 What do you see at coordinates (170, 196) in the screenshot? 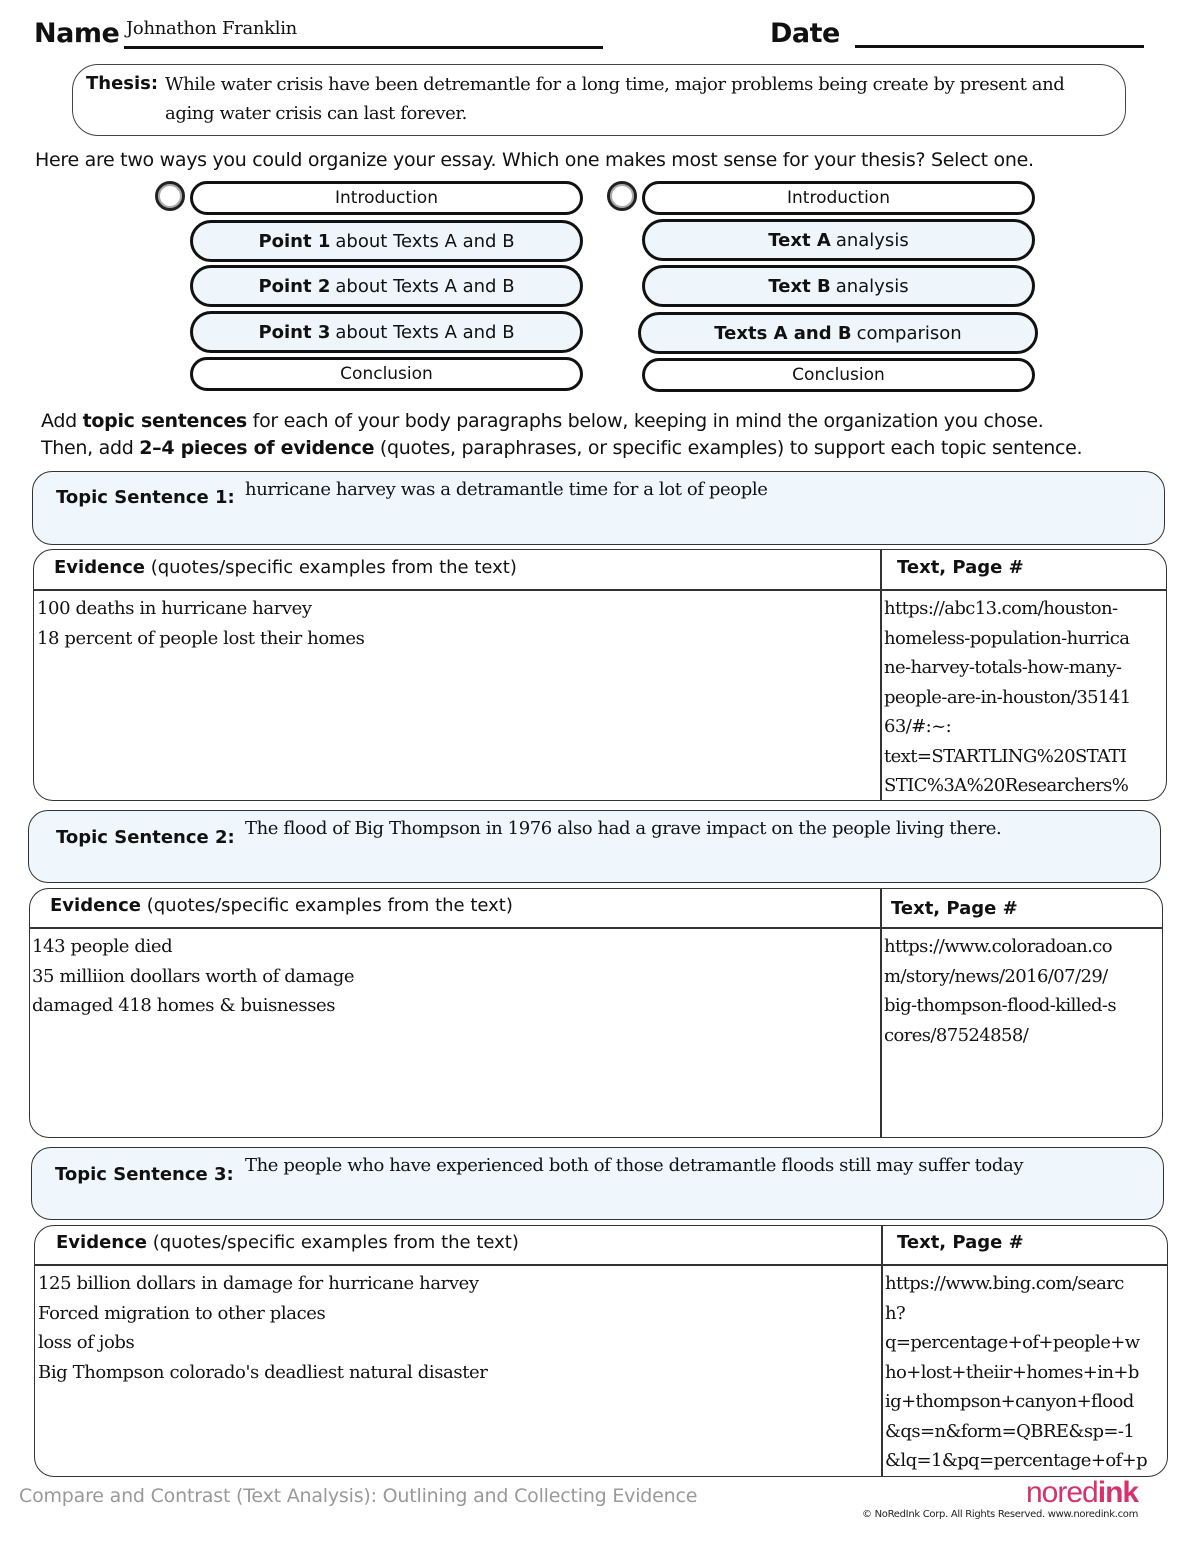
I see `option-a-radio` at bounding box center [170, 196].